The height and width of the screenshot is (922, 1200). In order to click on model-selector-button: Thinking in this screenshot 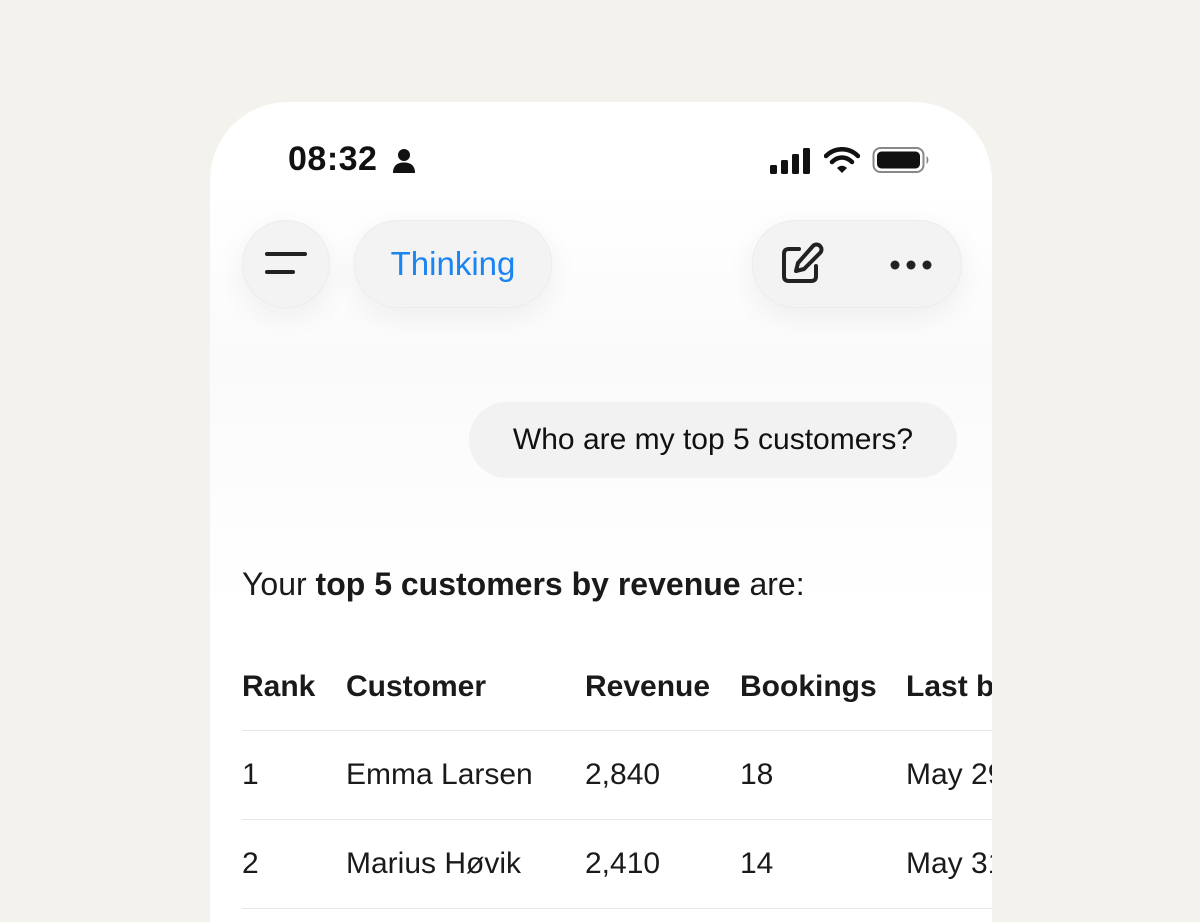, I will do `click(453, 264)`.